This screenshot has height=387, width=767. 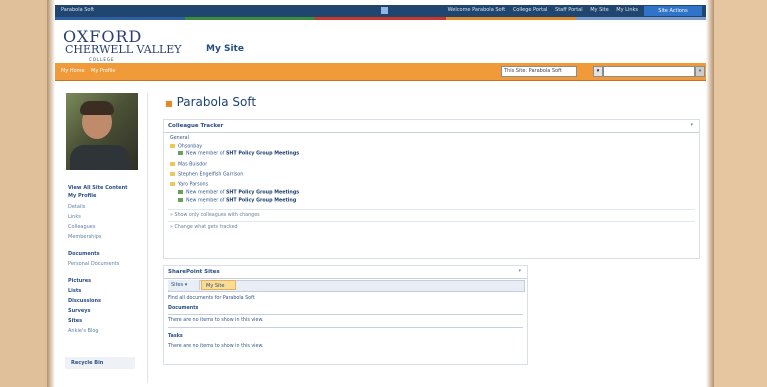 What do you see at coordinates (82, 227) in the screenshot?
I see `profile-colleagues-link: Colleagues` at bounding box center [82, 227].